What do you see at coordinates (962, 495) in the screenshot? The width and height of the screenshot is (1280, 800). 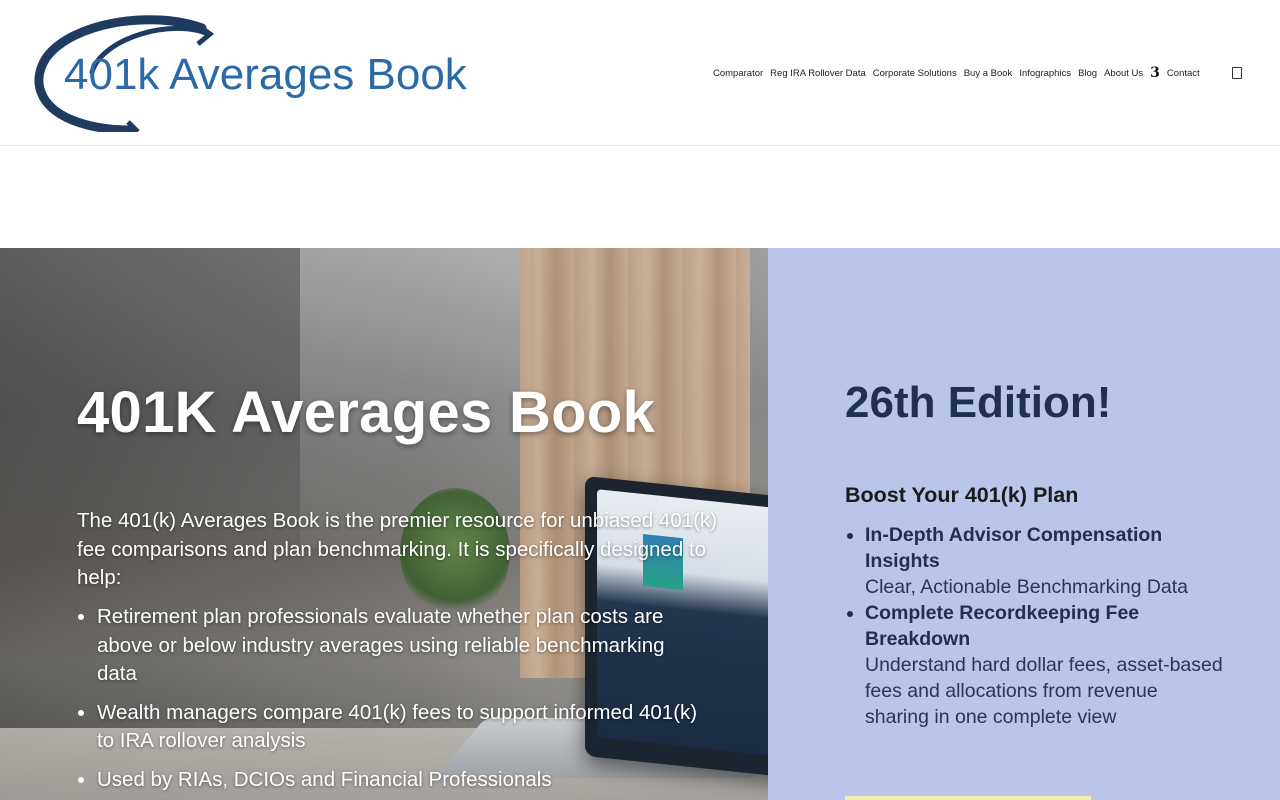 I see `boost-heading: Boost Your 401(k) Plan` at bounding box center [962, 495].